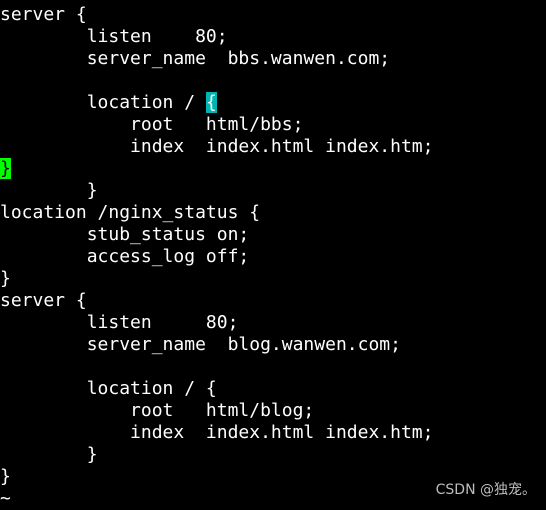  I want to click on code-line: access_log off;, so click(216, 257).